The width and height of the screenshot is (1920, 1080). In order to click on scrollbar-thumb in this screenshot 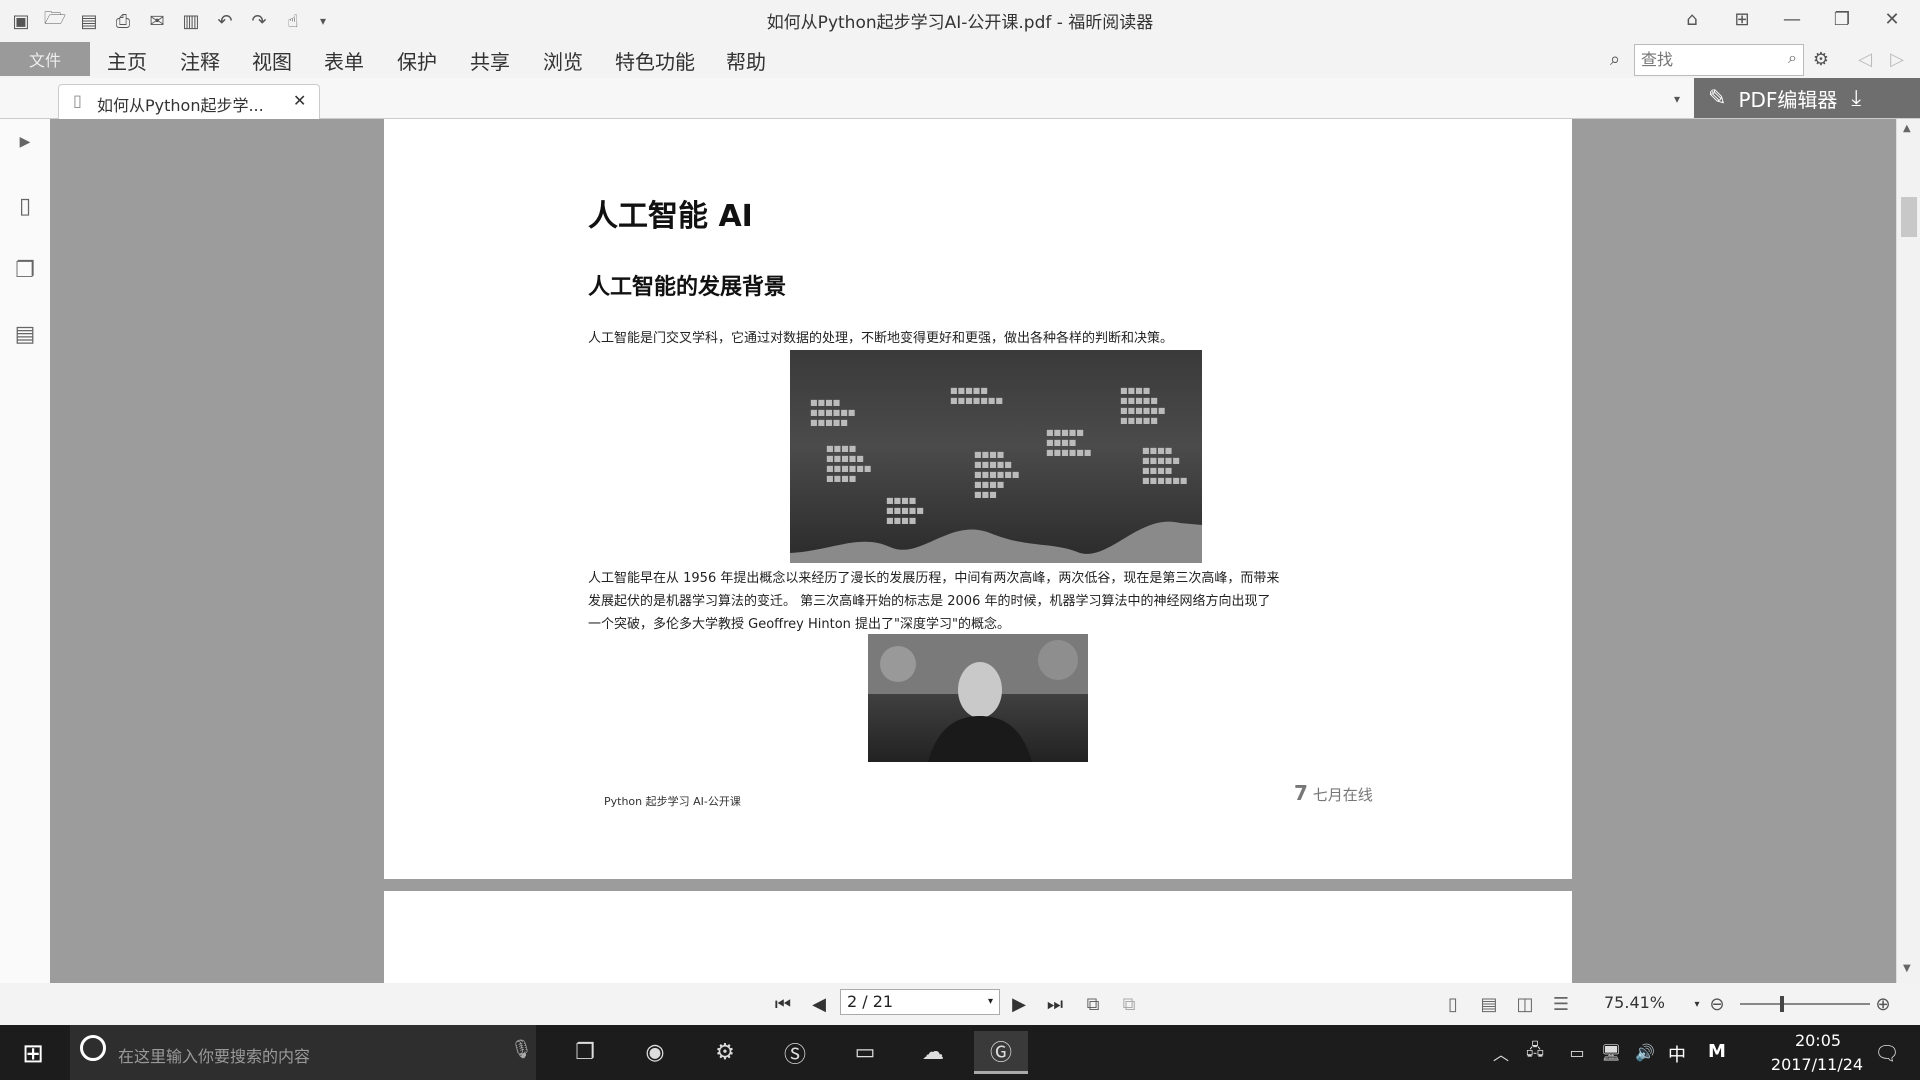, I will do `click(1909, 217)`.